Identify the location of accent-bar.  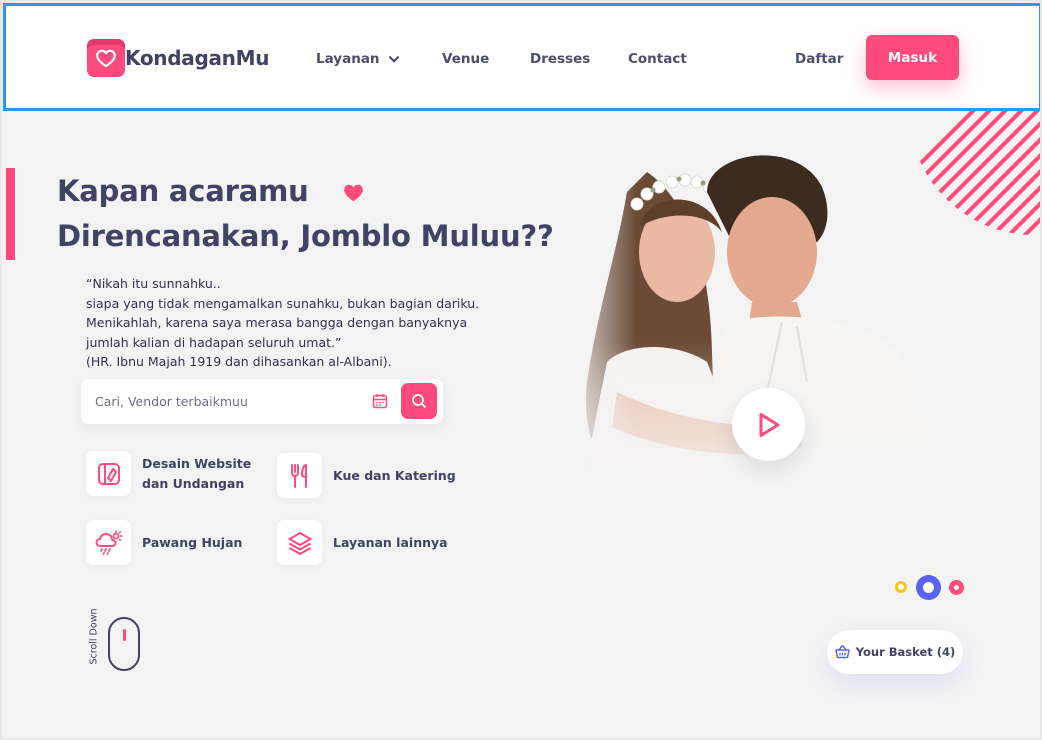
(10, 214).